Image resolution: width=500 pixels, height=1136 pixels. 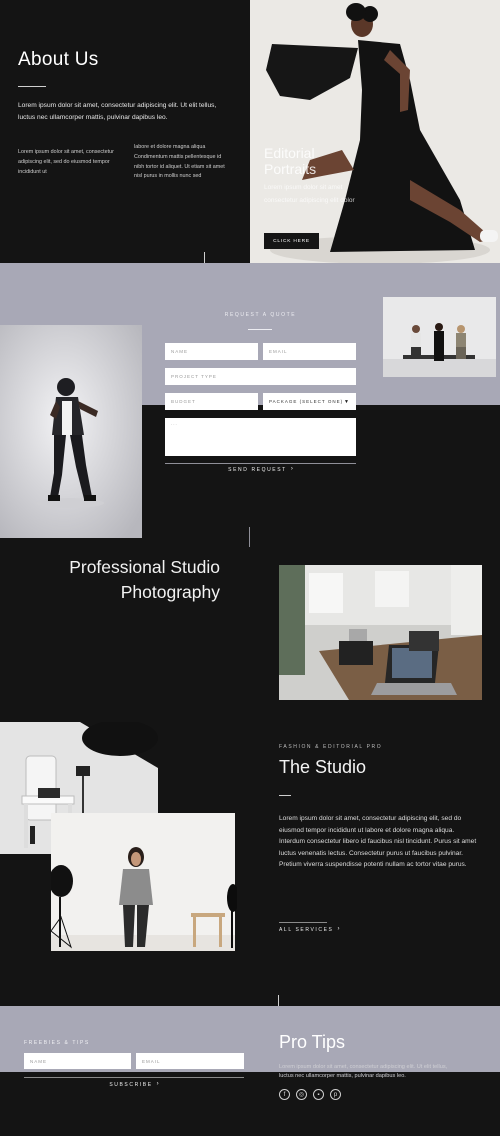 What do you see at coordinates (309, 351) in the screenshot?
I see `quote-email-input: EMAIL` at bounding box center [309, 351].